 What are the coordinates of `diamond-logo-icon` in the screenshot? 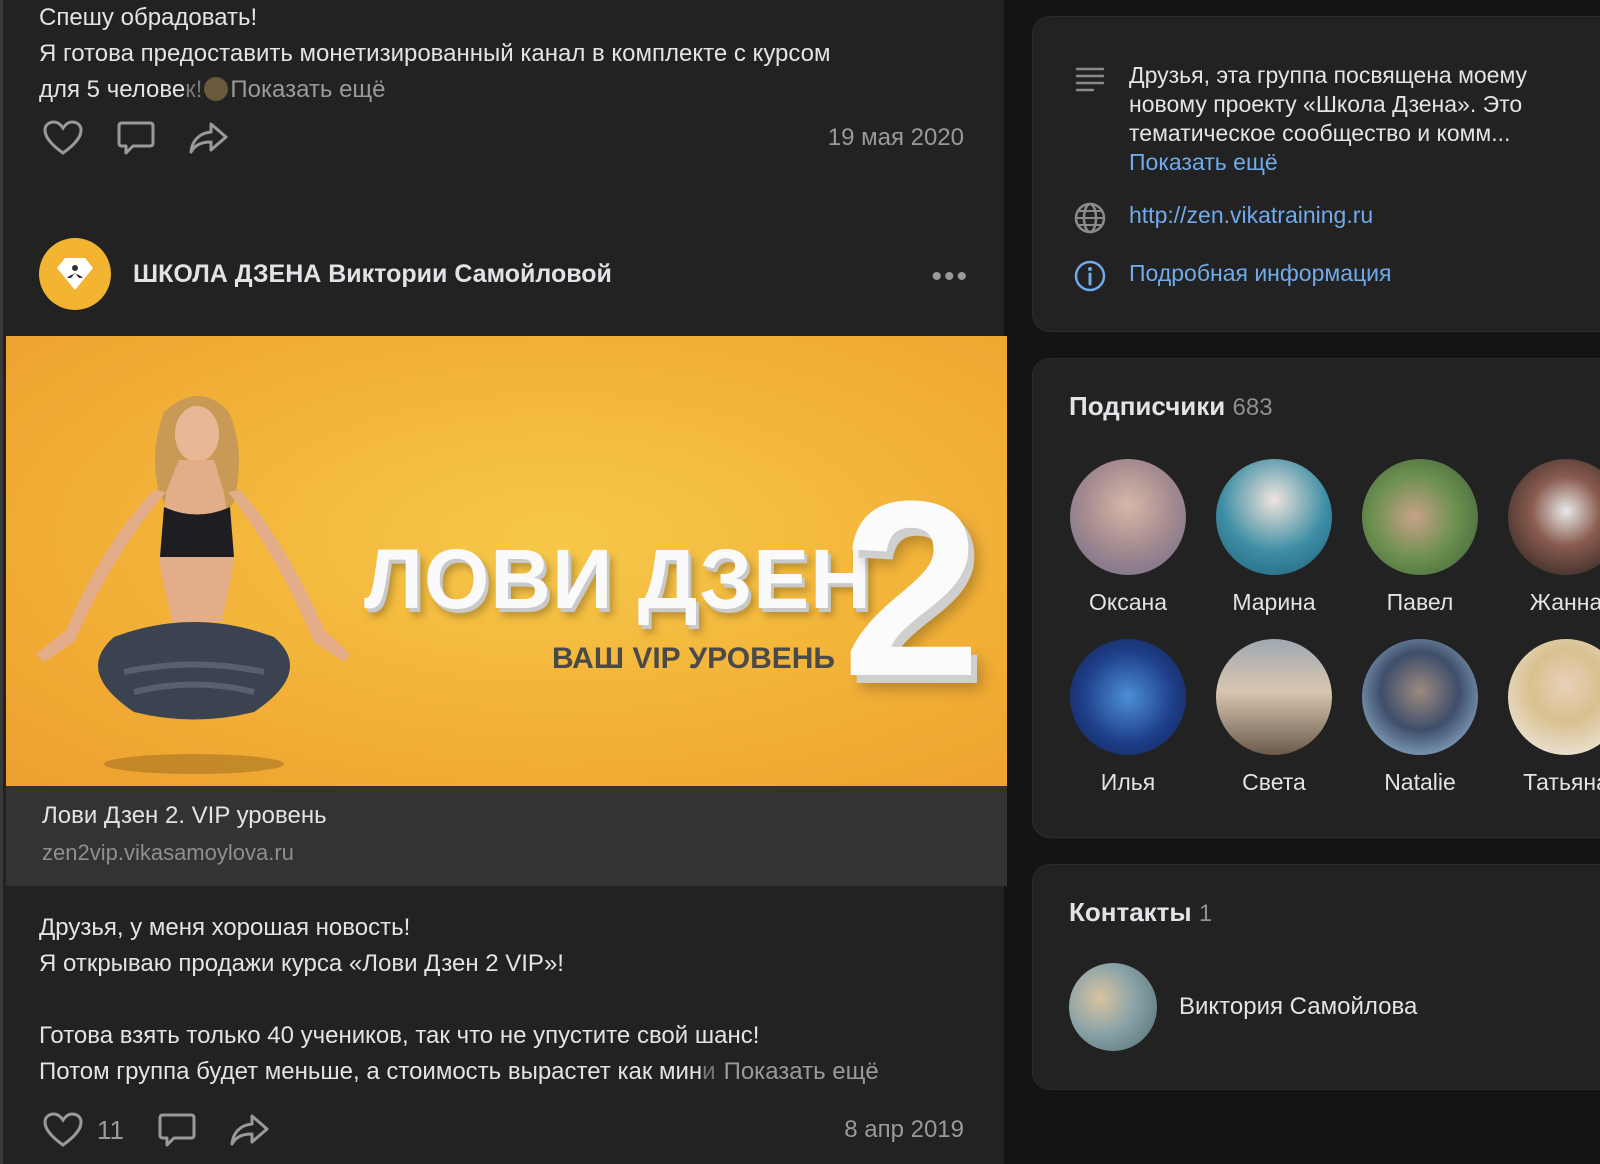 It's located at (75, 274).